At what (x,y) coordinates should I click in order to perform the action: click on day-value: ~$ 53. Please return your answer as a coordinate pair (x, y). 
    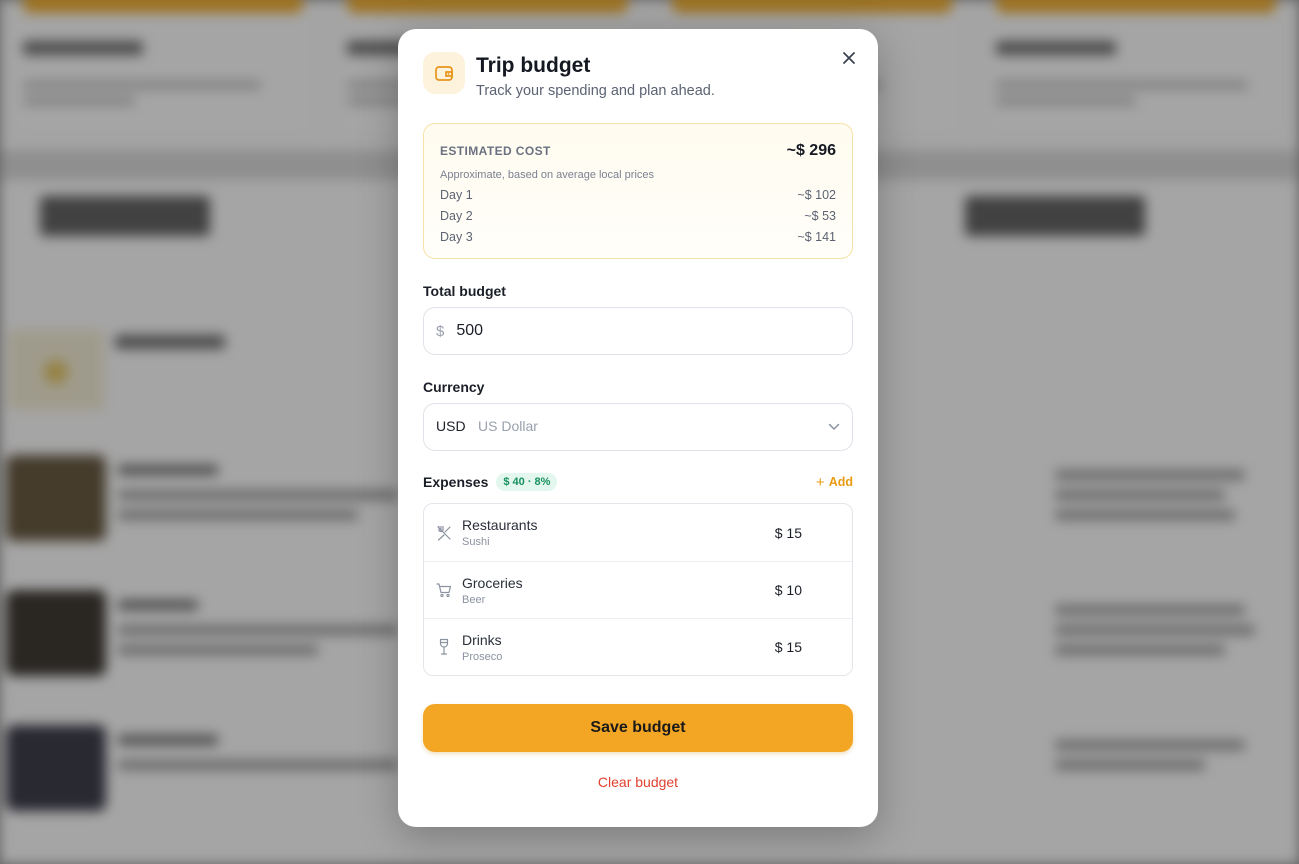
    Looking at the image, I should click on (820, 216).